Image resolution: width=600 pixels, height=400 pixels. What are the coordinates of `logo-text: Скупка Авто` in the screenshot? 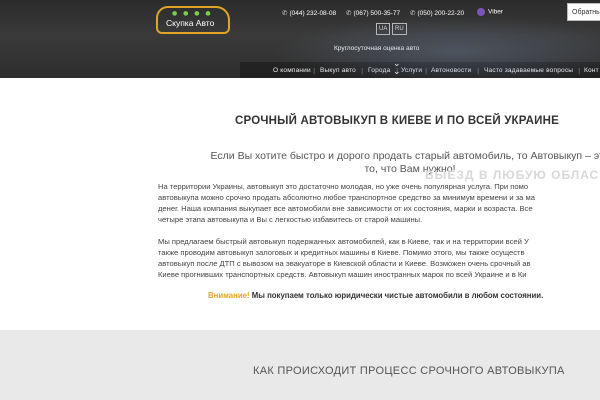 It's located at (190, 23).